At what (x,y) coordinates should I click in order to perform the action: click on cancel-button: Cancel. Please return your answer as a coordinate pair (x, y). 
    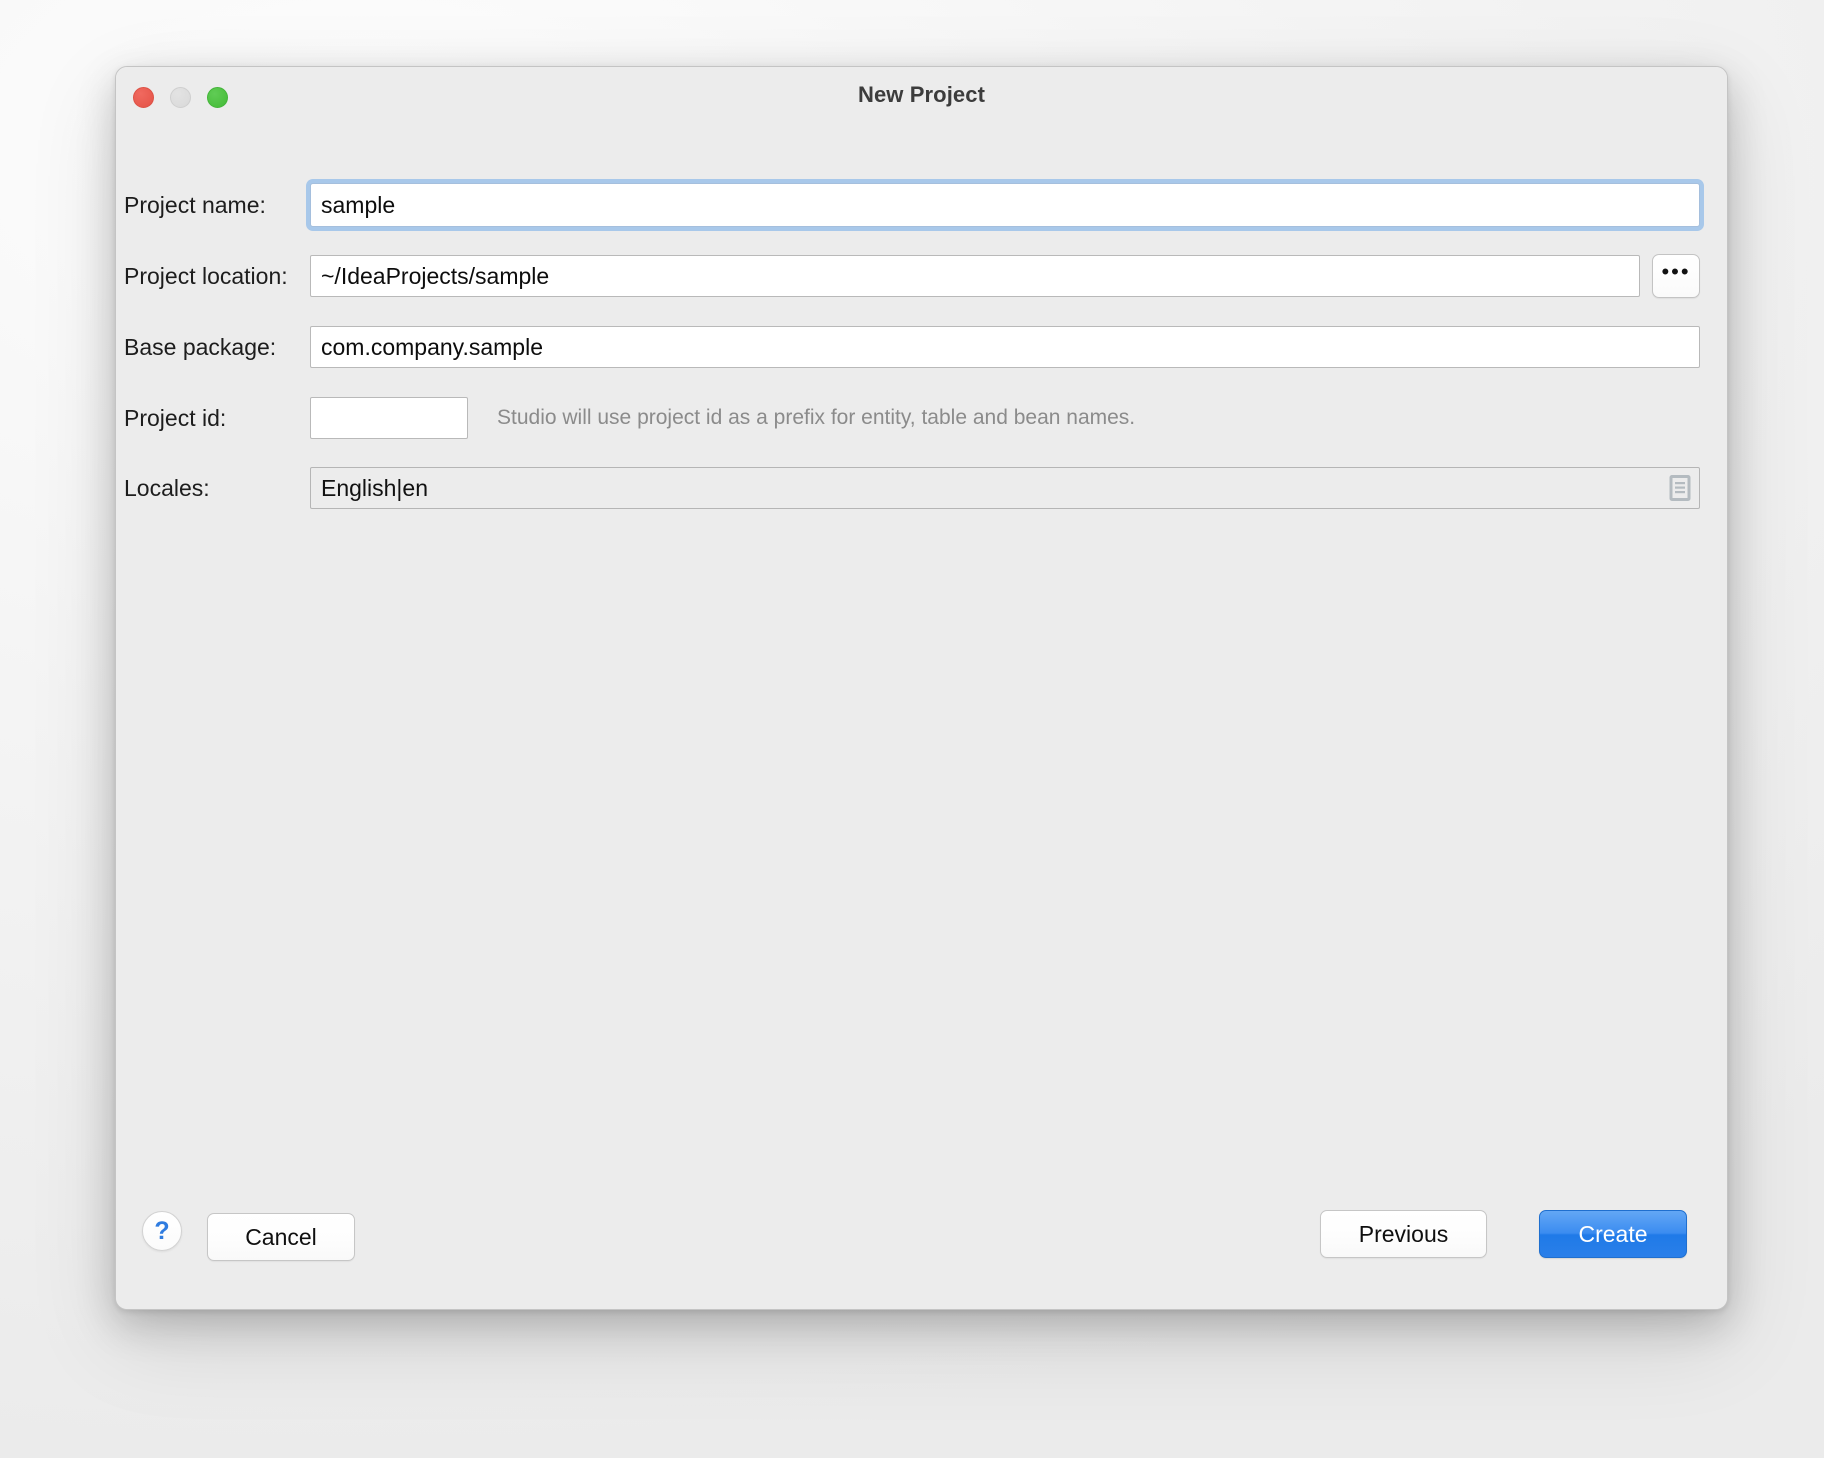
    Looking at the image, I should click on (281, 1237).